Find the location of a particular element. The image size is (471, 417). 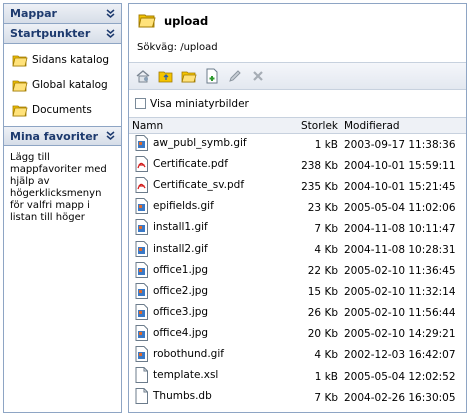

column-modified-header: Modifierad is located at coordinates (403, 126).